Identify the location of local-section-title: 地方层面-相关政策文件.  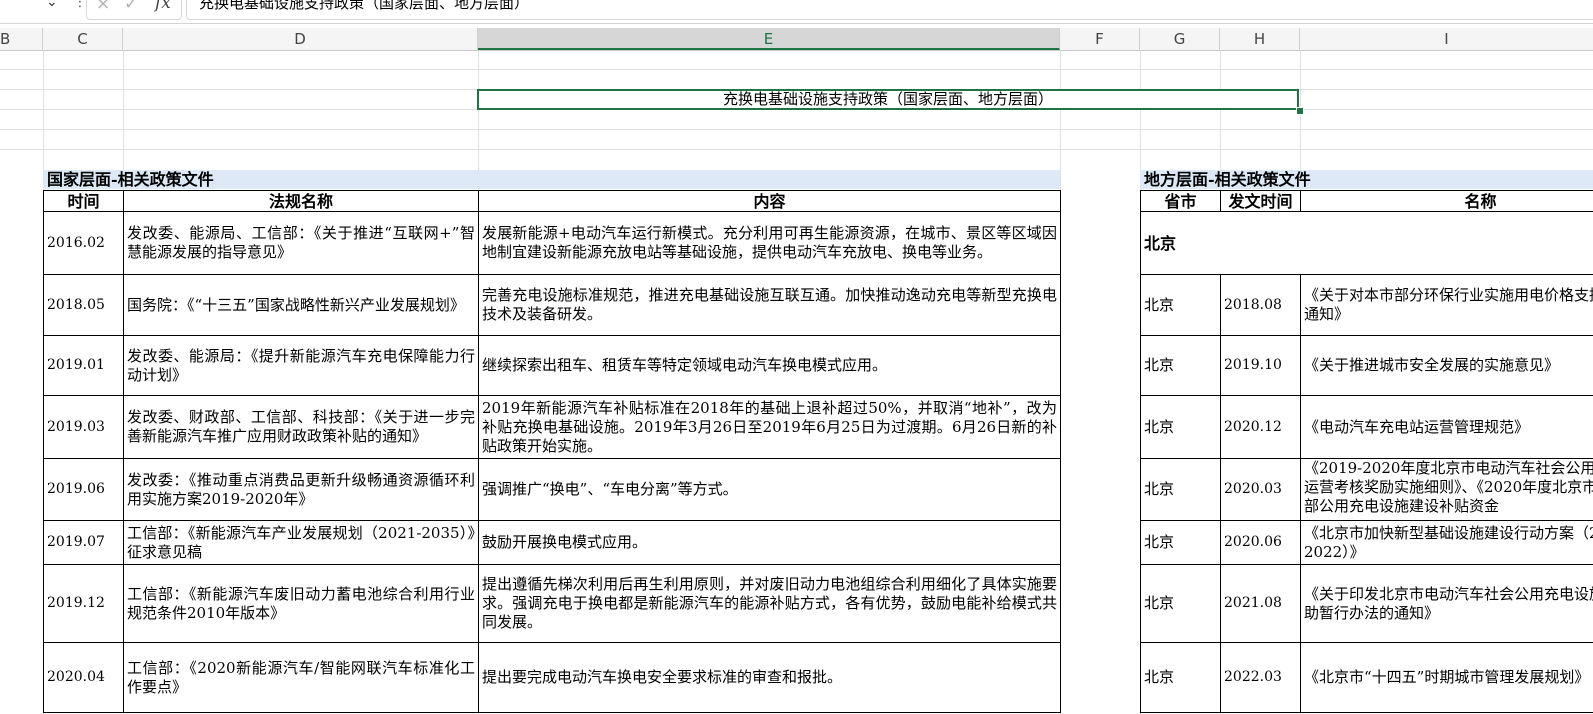
(1366, 179).